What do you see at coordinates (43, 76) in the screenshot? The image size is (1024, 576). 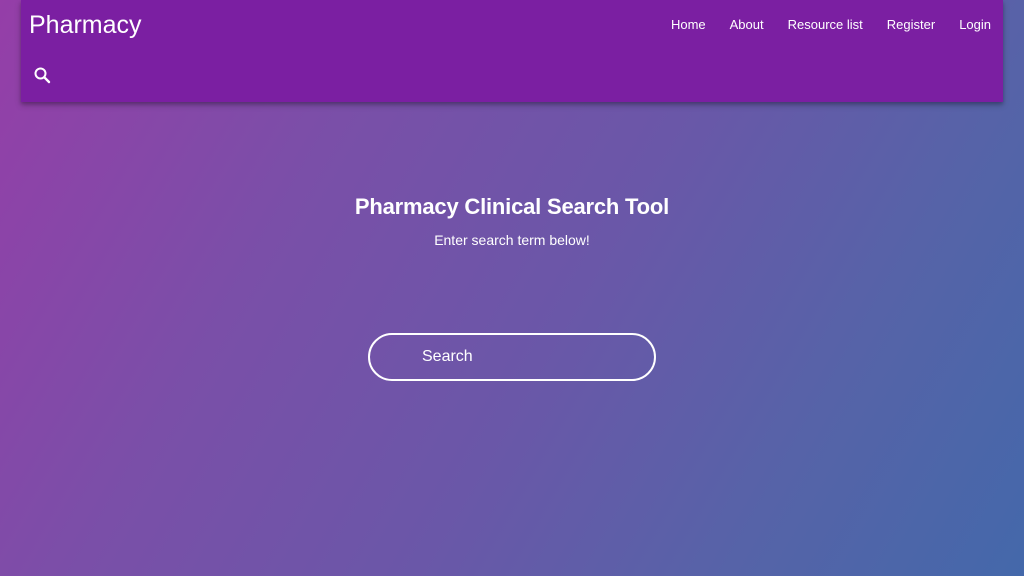 I see `search-icon` at bounding box center [43, 76].